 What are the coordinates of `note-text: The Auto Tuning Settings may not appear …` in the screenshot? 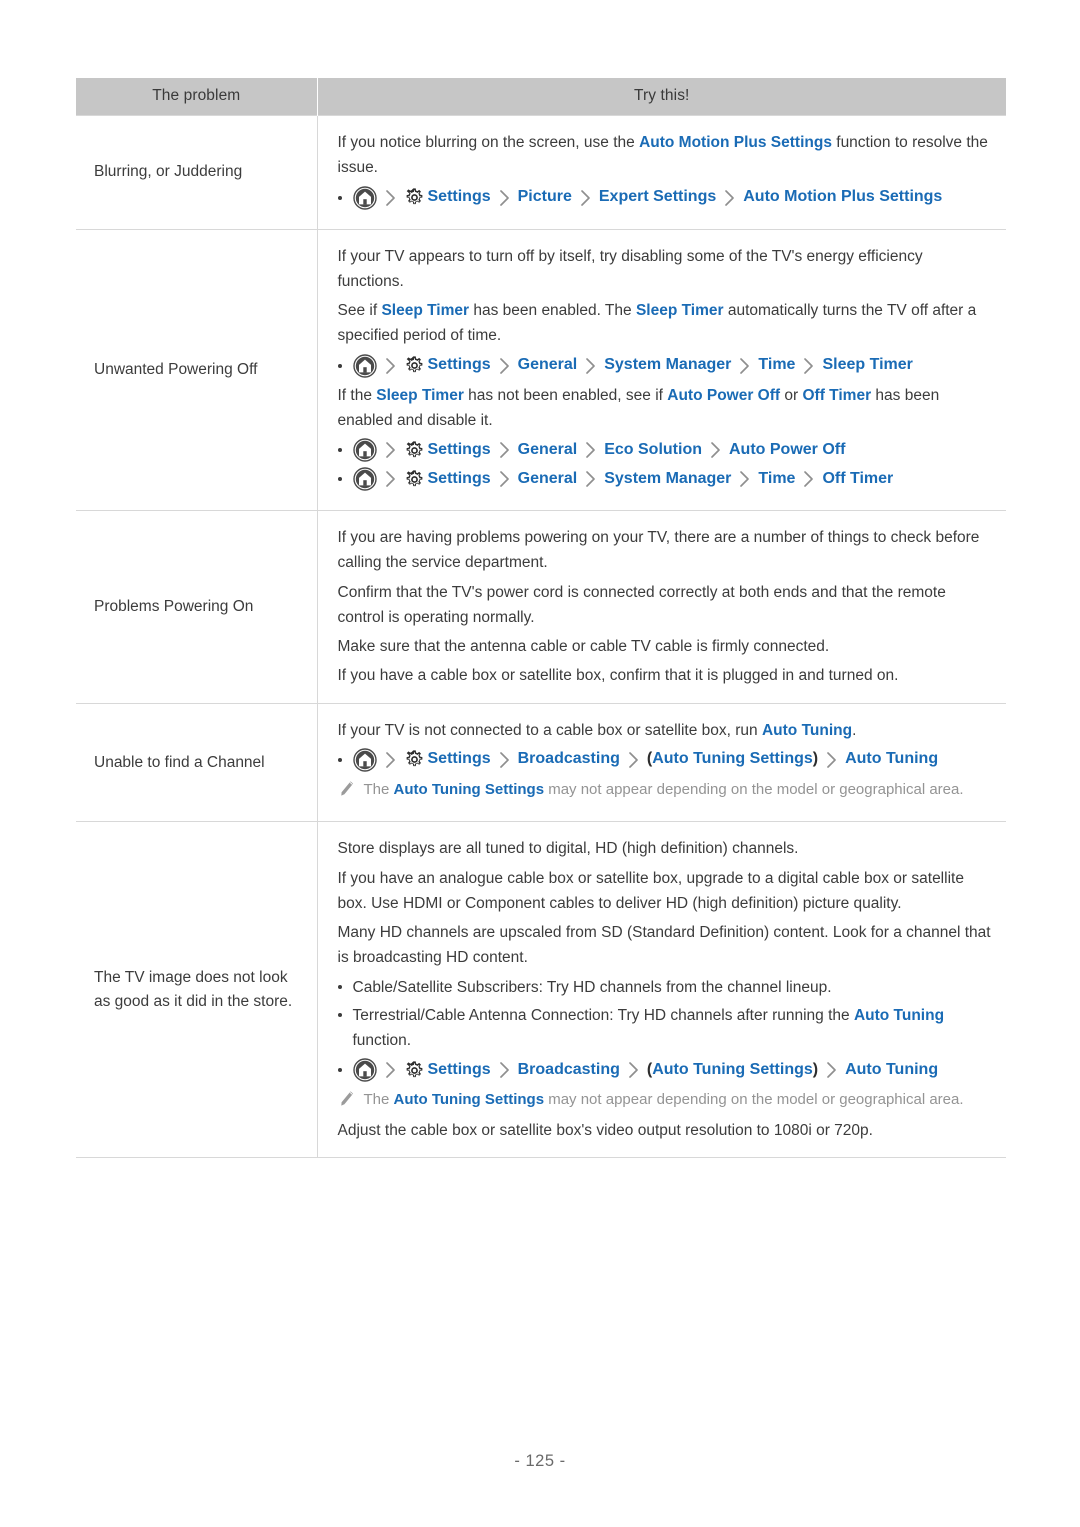 It's located at (678, 1100).